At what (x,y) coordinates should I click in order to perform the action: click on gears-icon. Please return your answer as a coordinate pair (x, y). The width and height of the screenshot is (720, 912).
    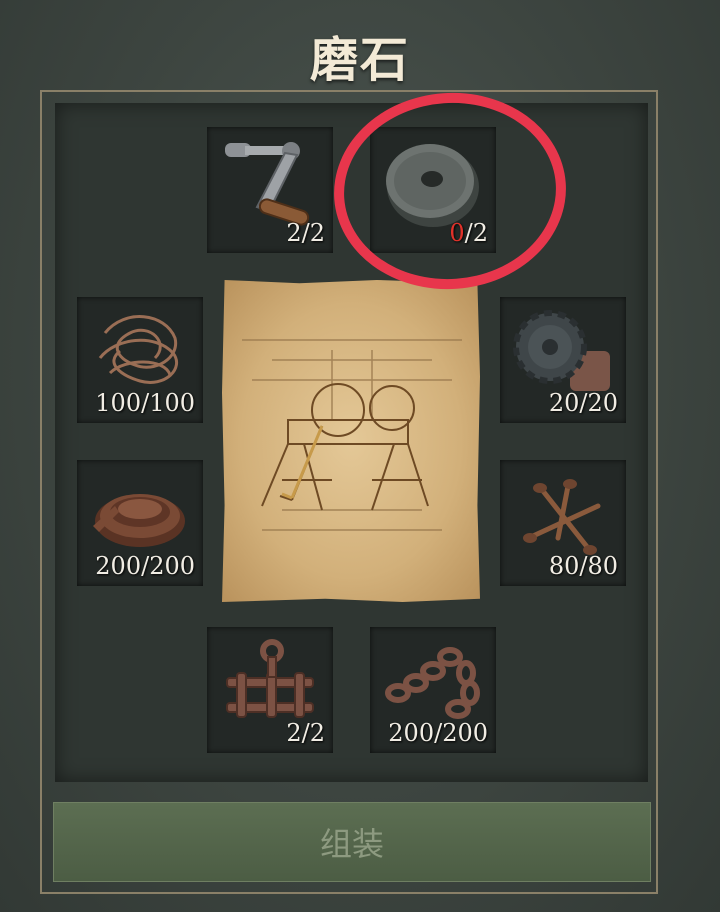
    Looking at the image, I should click on (561, 350).